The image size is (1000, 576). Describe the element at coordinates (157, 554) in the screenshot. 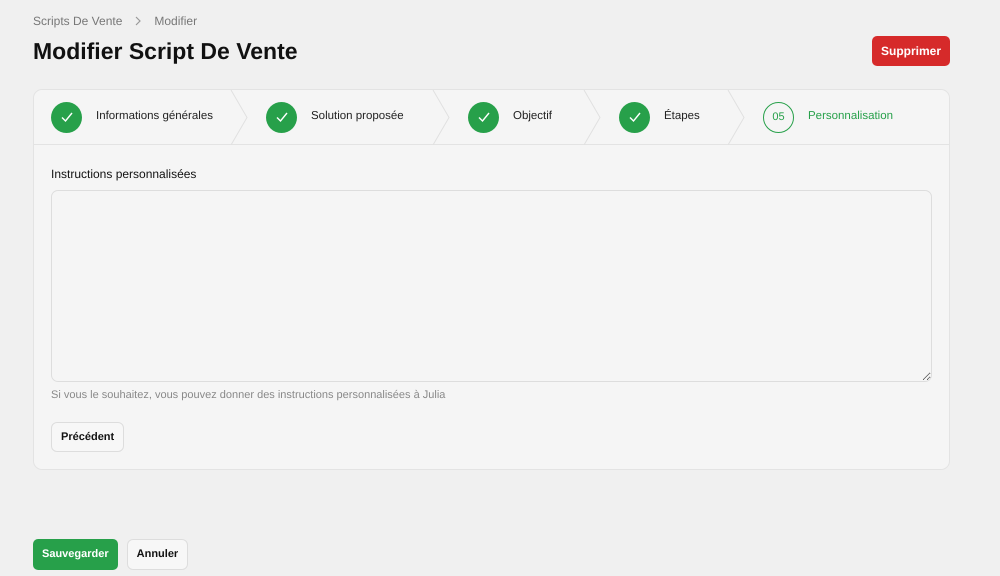

I see `cancel-button: Annuler` at that location.